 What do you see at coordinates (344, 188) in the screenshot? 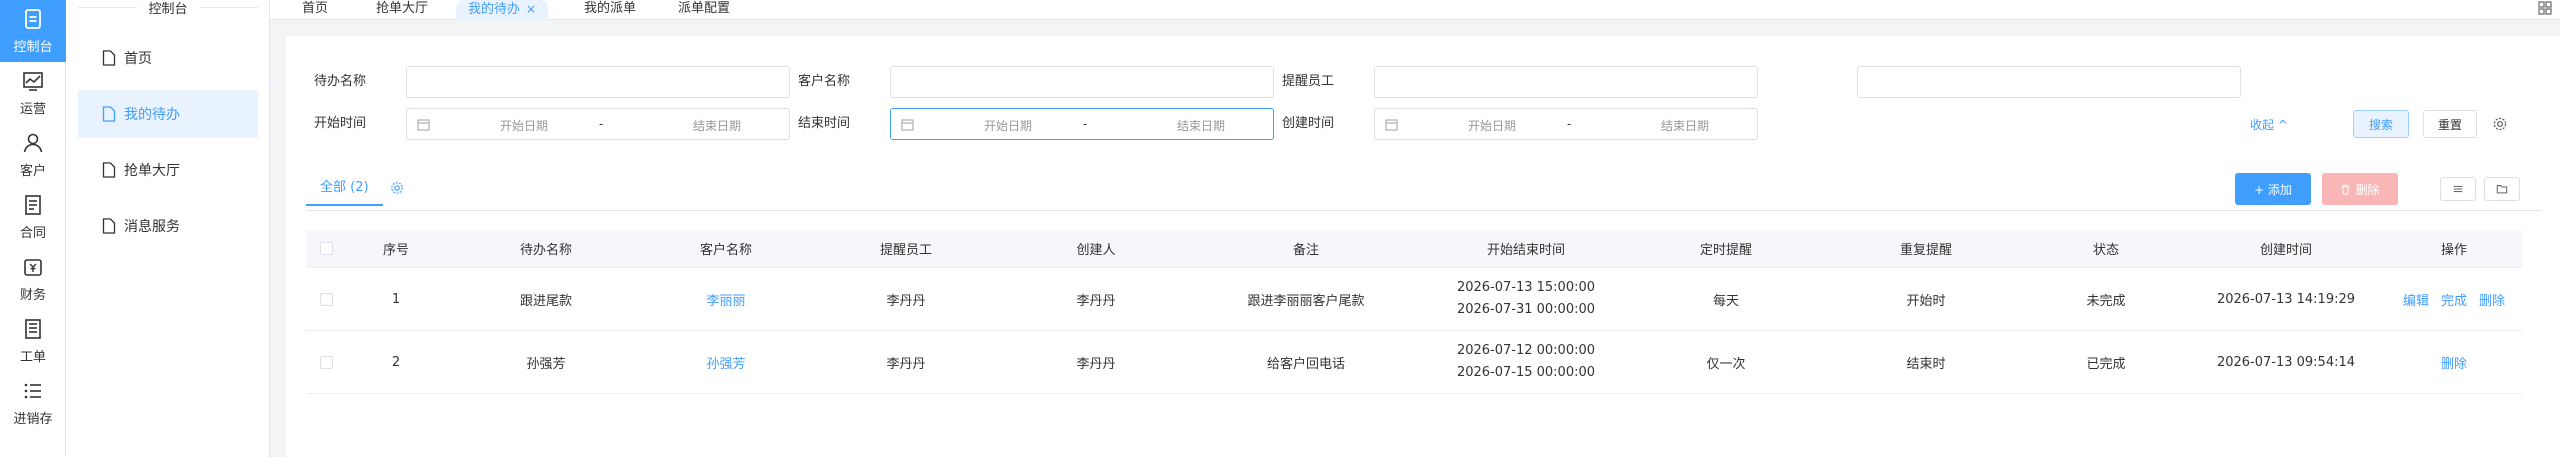
I see `tab-all: 全部 (2)` at bounding box center [344, 188].